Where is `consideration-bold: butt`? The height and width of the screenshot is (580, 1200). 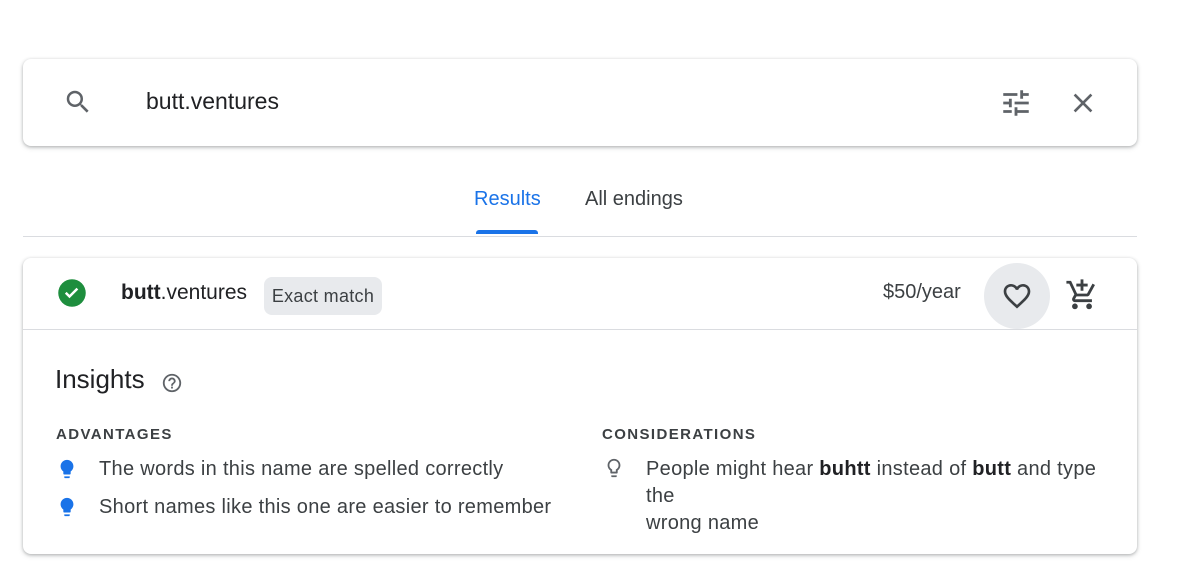
consideration-bold: butt is located at coordinates (992, 469).